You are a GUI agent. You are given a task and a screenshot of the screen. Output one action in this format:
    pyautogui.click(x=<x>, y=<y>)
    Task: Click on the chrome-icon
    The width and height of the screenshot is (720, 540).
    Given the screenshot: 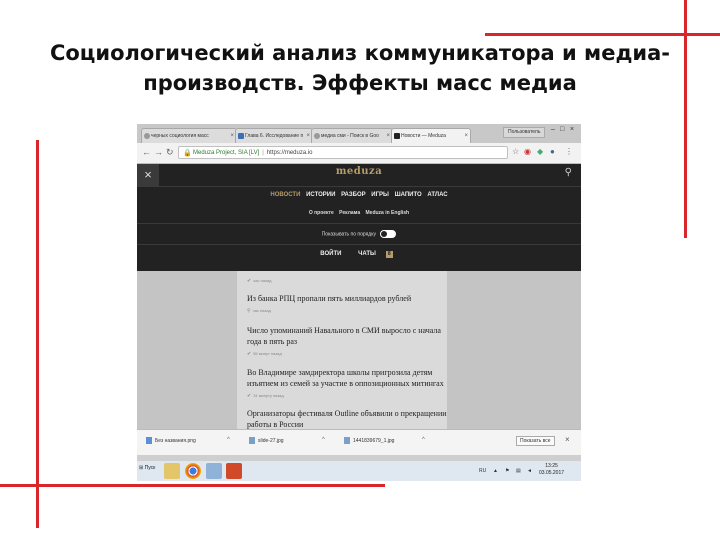 What is the action you would take?
    pyautogui.click(x=193, y=471)
    